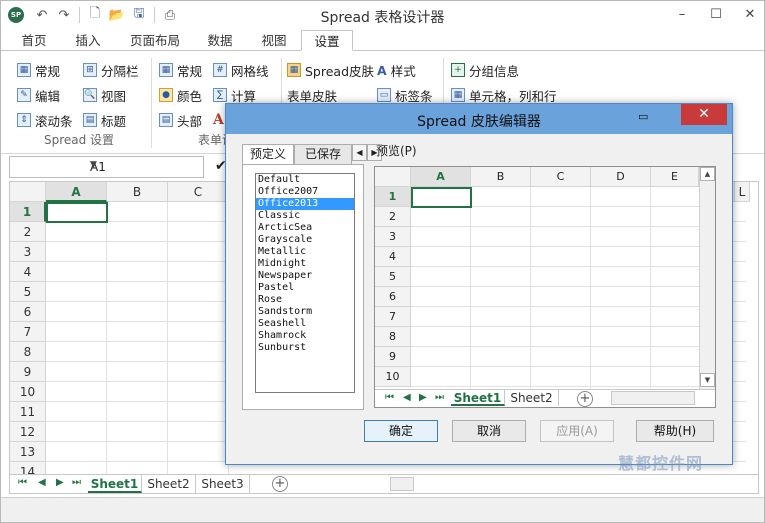 The image size is (765, 523). What do you see at coordinates (241, 70) in the screenshot?
I see `gridlines-button: # 网格线` at bounding box center [241, 70].